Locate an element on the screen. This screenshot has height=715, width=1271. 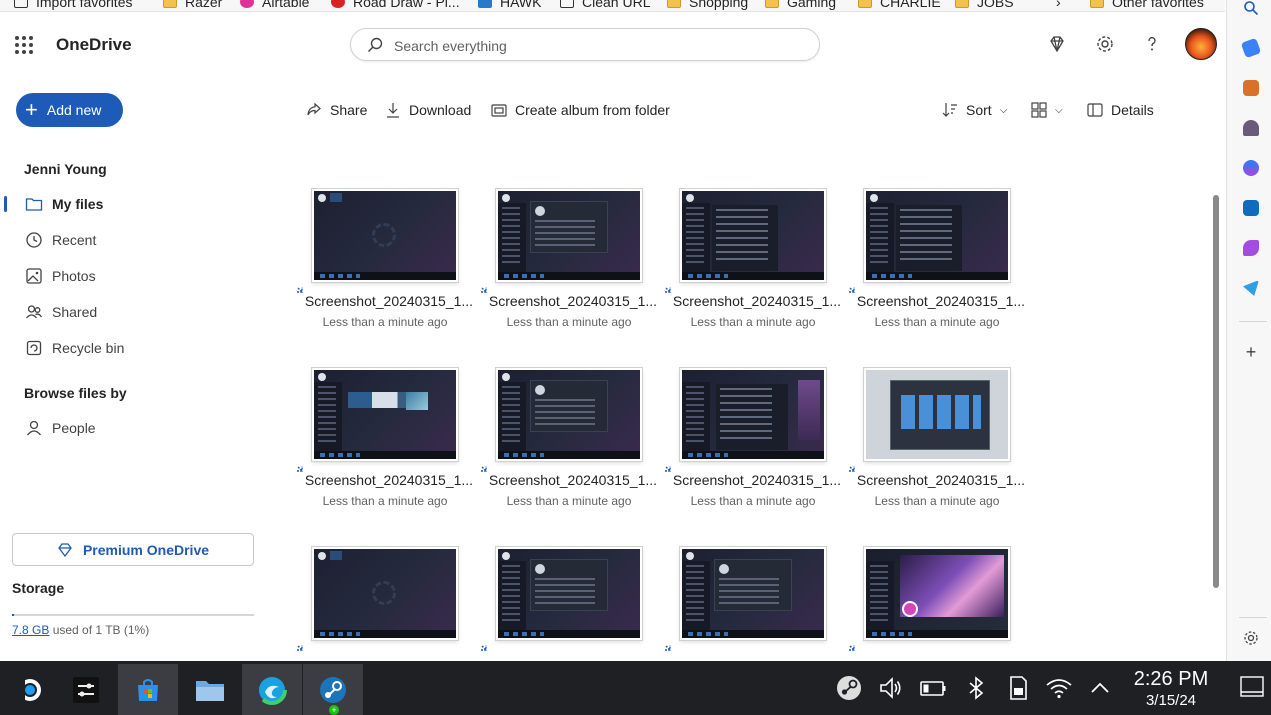
help-icon is located at coordinates (1152, 44).